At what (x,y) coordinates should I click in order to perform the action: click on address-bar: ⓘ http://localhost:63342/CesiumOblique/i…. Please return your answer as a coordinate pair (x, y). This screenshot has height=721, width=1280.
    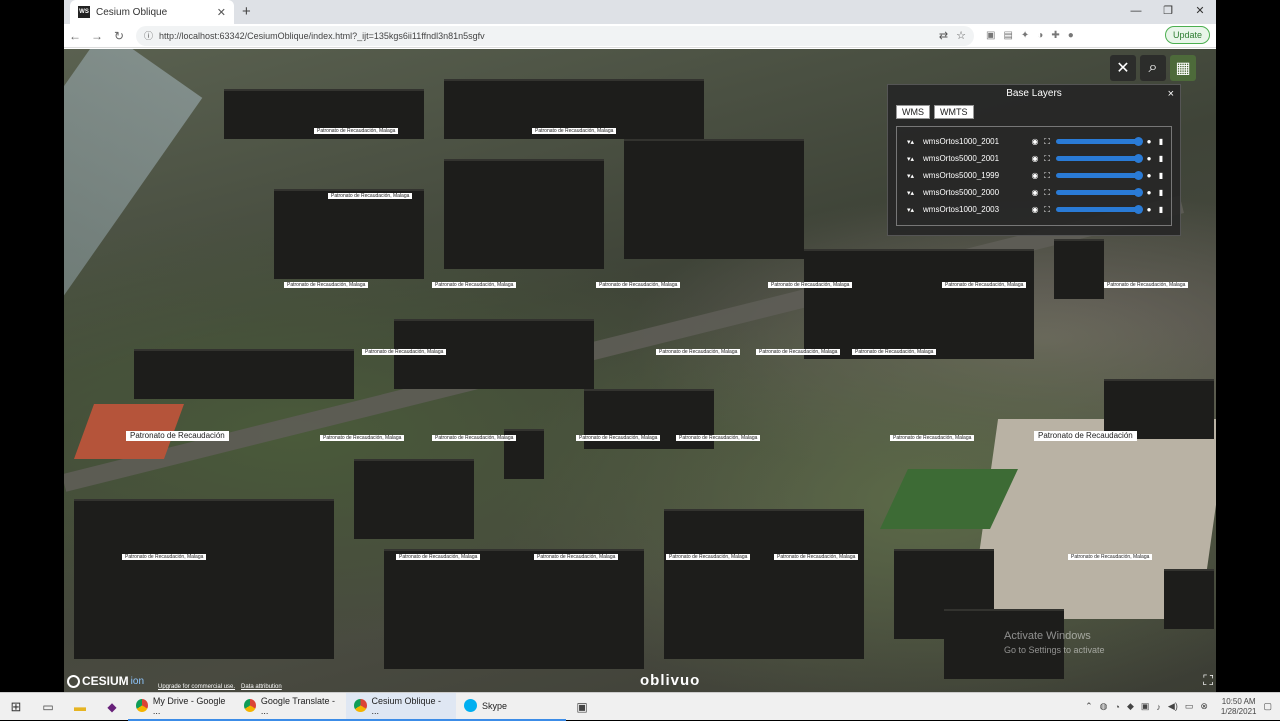
    Looking at the image, I should click on (555, 35).